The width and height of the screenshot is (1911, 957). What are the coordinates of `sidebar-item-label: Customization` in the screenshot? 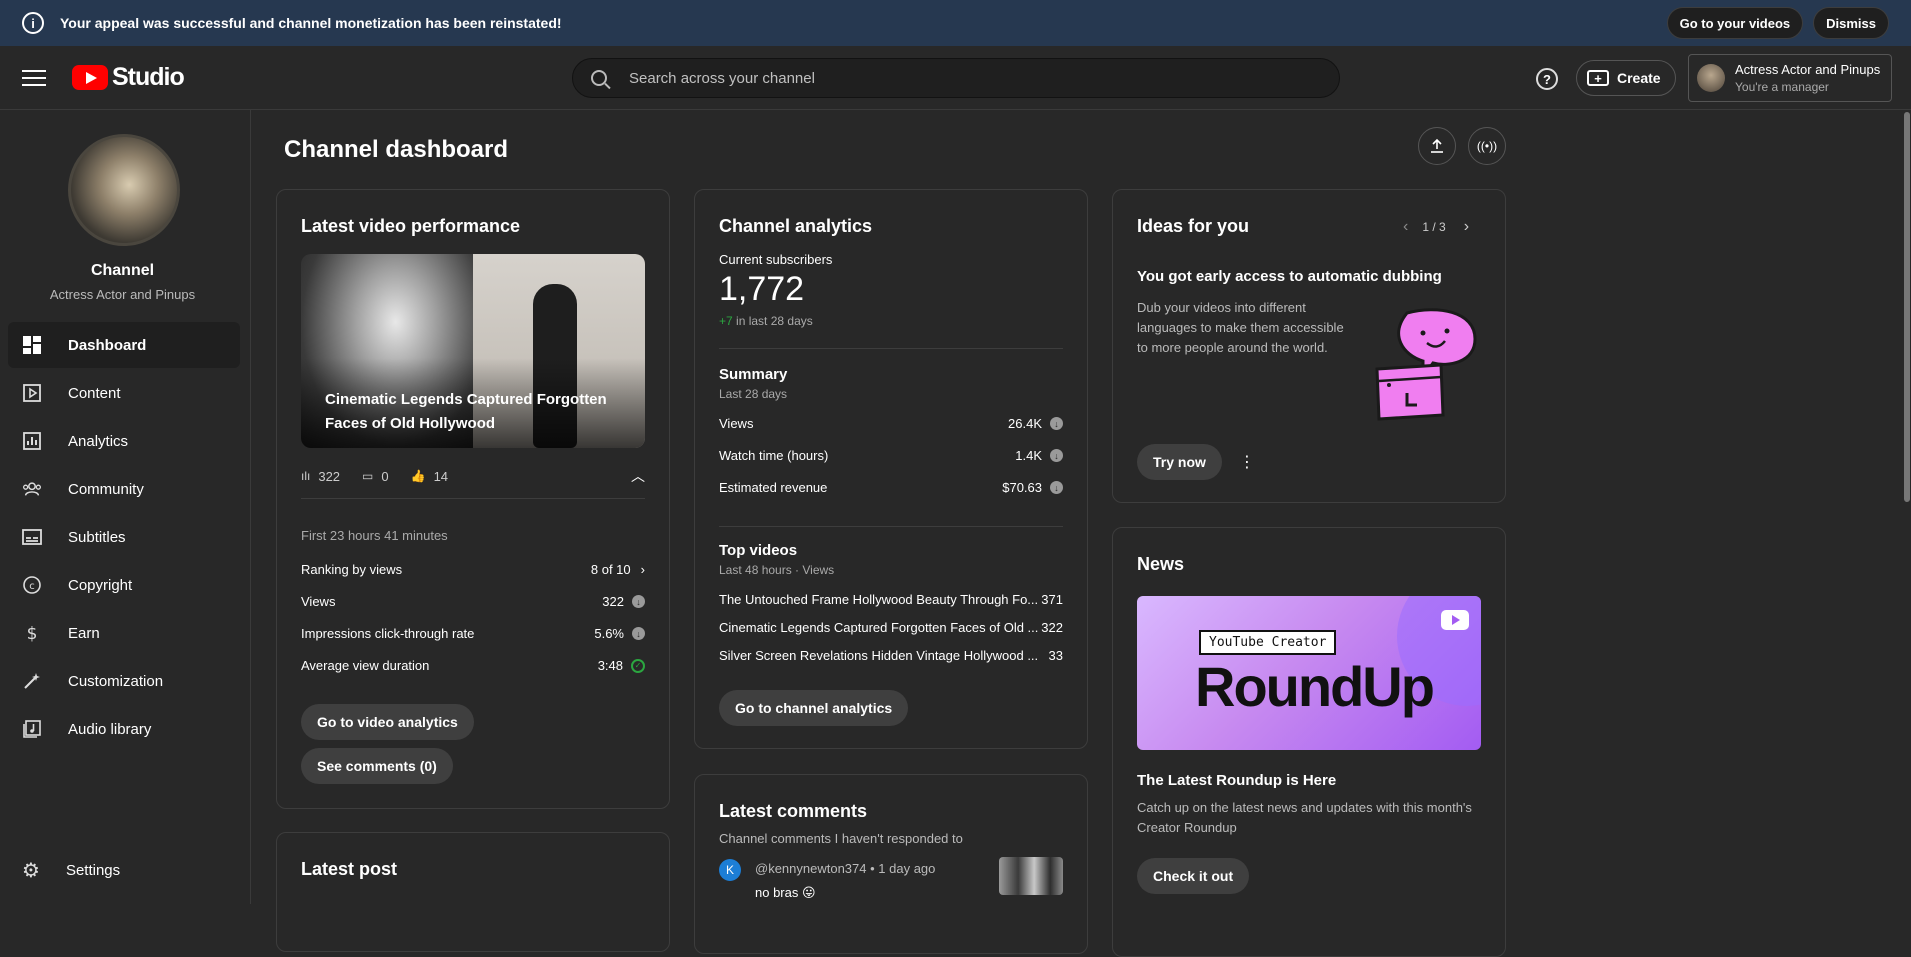 It's located at (116, 681).